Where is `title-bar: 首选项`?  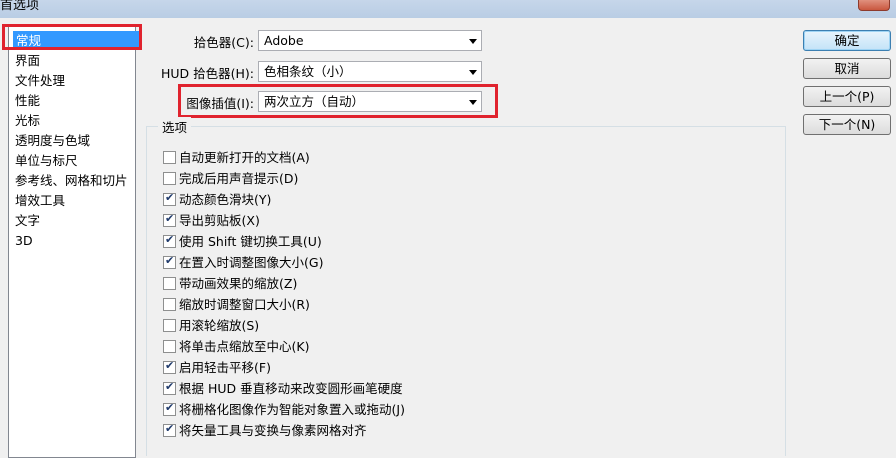 title-bar: 首选项 is located at coordinates (448, 9).